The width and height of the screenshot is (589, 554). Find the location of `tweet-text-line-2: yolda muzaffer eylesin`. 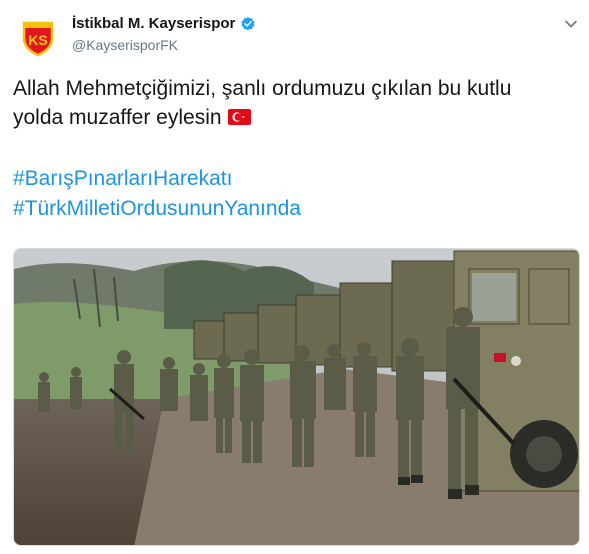

tweet-text-line-2: yolda muzaffer eylesin is located at coordinates (295, 117).